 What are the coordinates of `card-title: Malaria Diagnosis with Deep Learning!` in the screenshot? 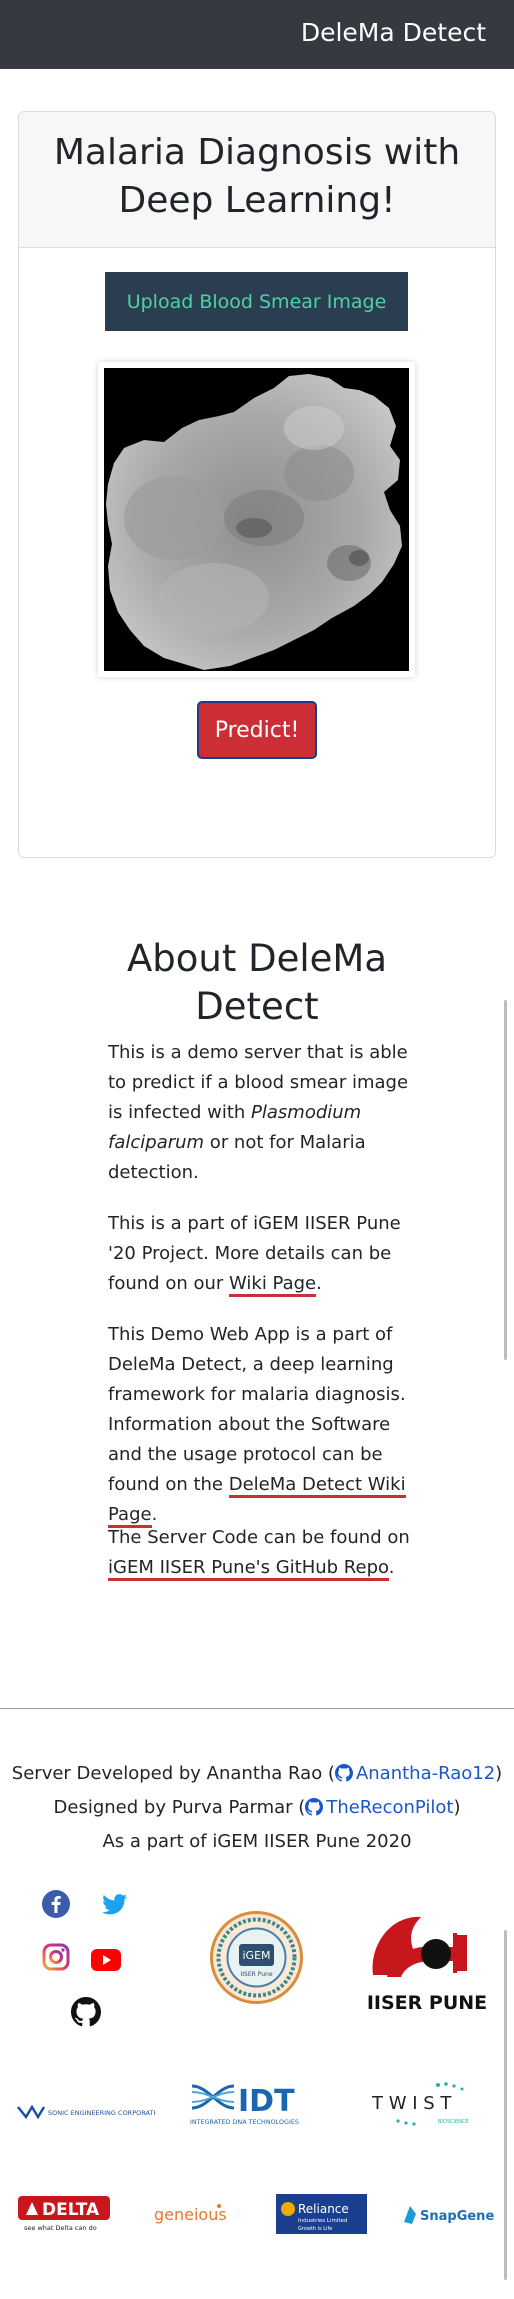 It's located at (257, 176).